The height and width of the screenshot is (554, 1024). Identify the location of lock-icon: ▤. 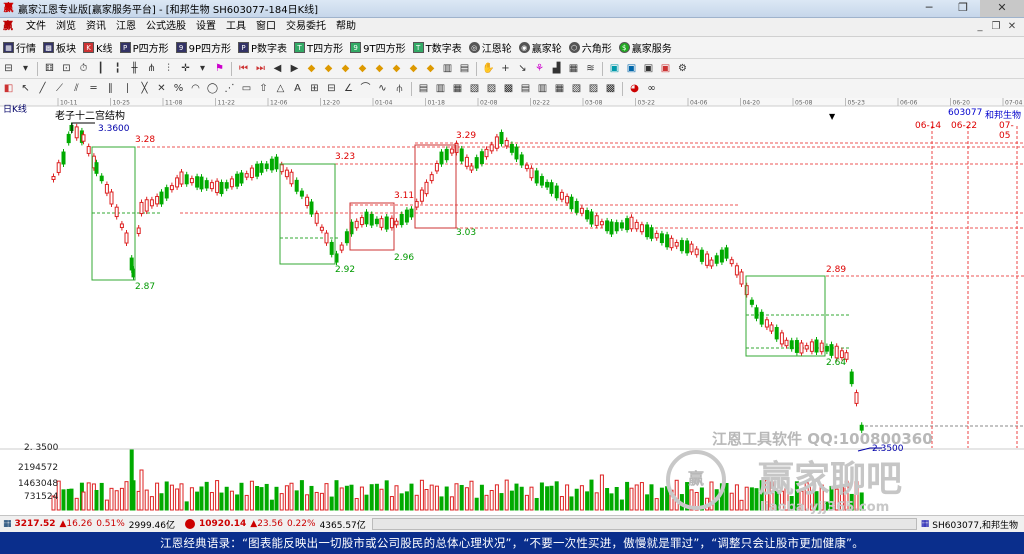
(423, 88).